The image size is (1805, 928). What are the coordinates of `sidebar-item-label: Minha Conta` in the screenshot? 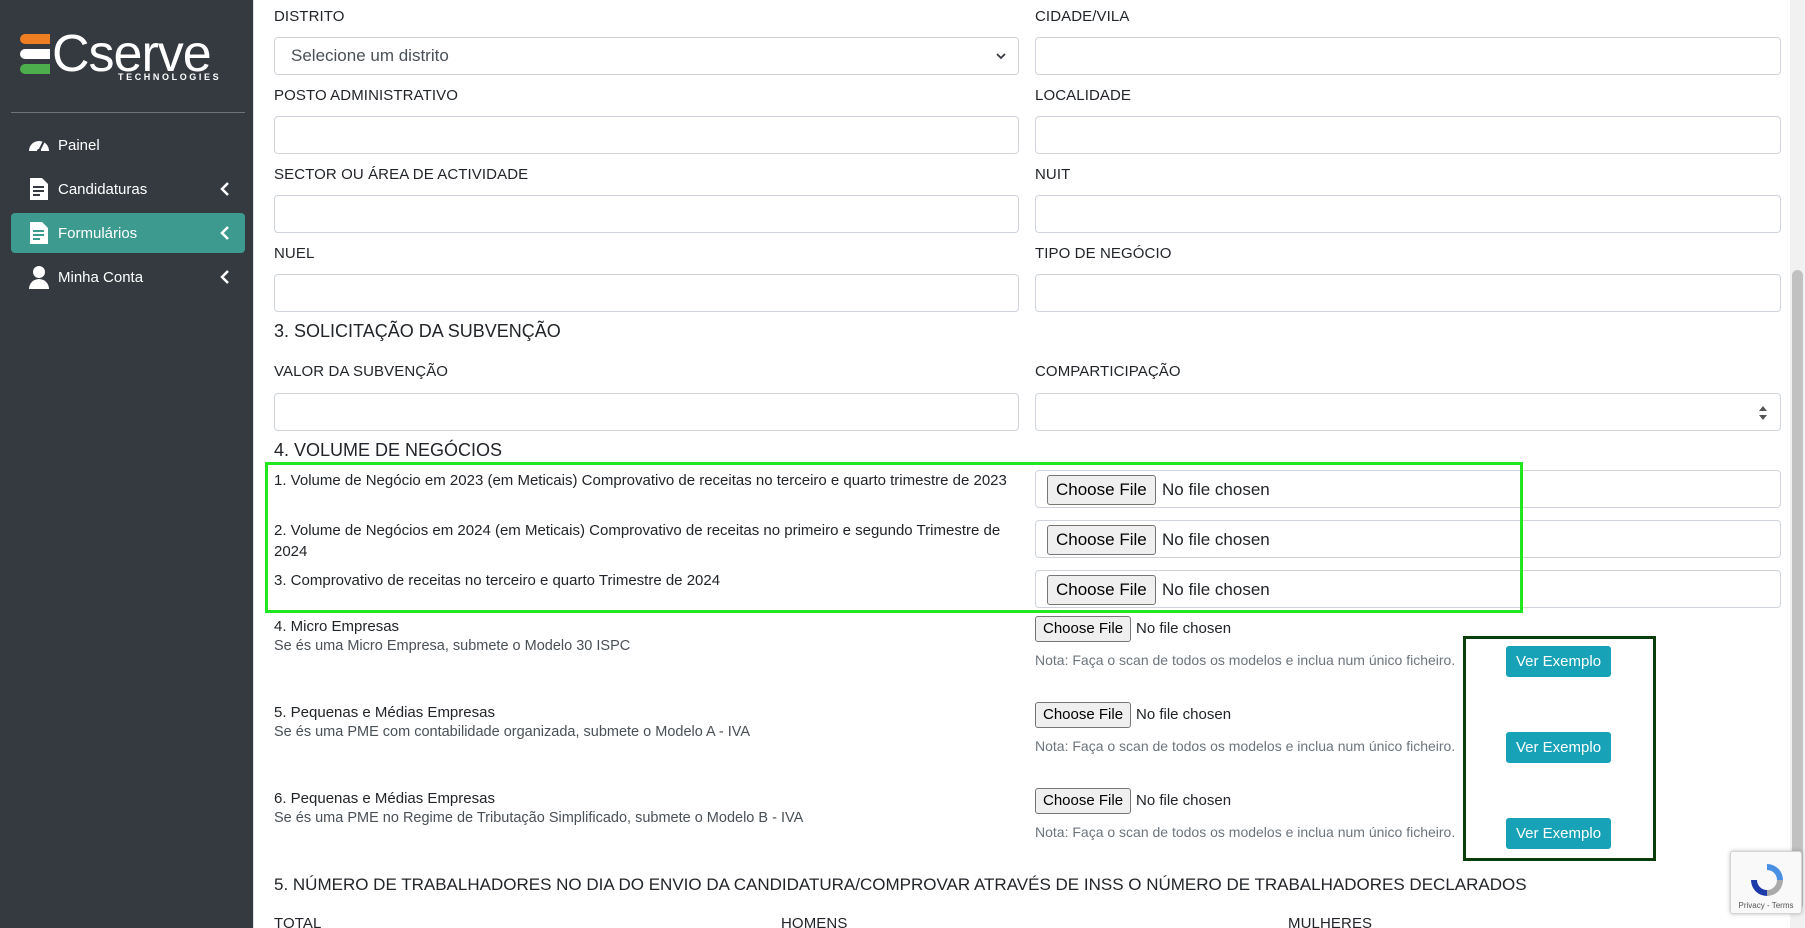 It's located at (101, 277).